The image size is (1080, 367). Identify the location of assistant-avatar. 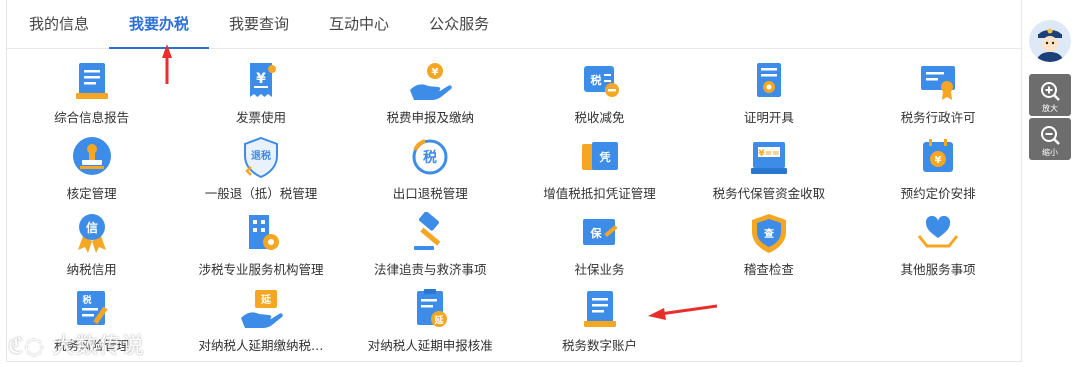
(1050, 41).